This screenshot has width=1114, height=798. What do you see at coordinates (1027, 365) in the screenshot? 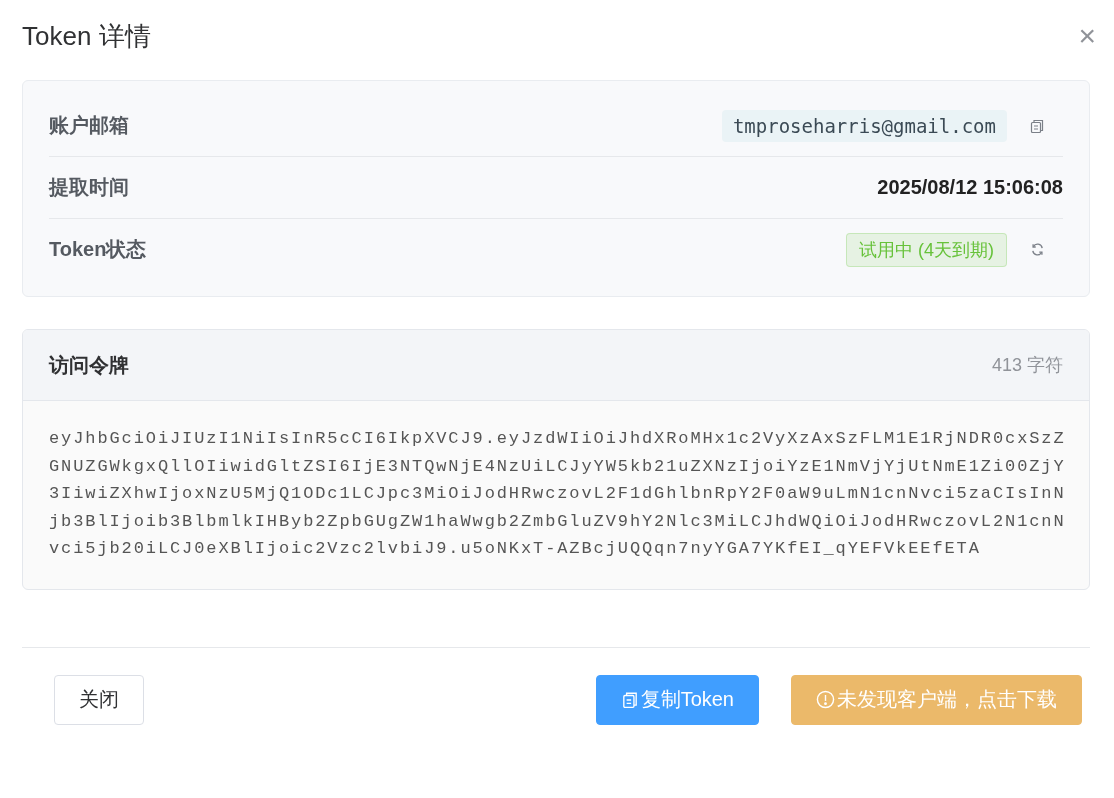
I see `character-count: 413 字符` at bounding box center [1027, 365].